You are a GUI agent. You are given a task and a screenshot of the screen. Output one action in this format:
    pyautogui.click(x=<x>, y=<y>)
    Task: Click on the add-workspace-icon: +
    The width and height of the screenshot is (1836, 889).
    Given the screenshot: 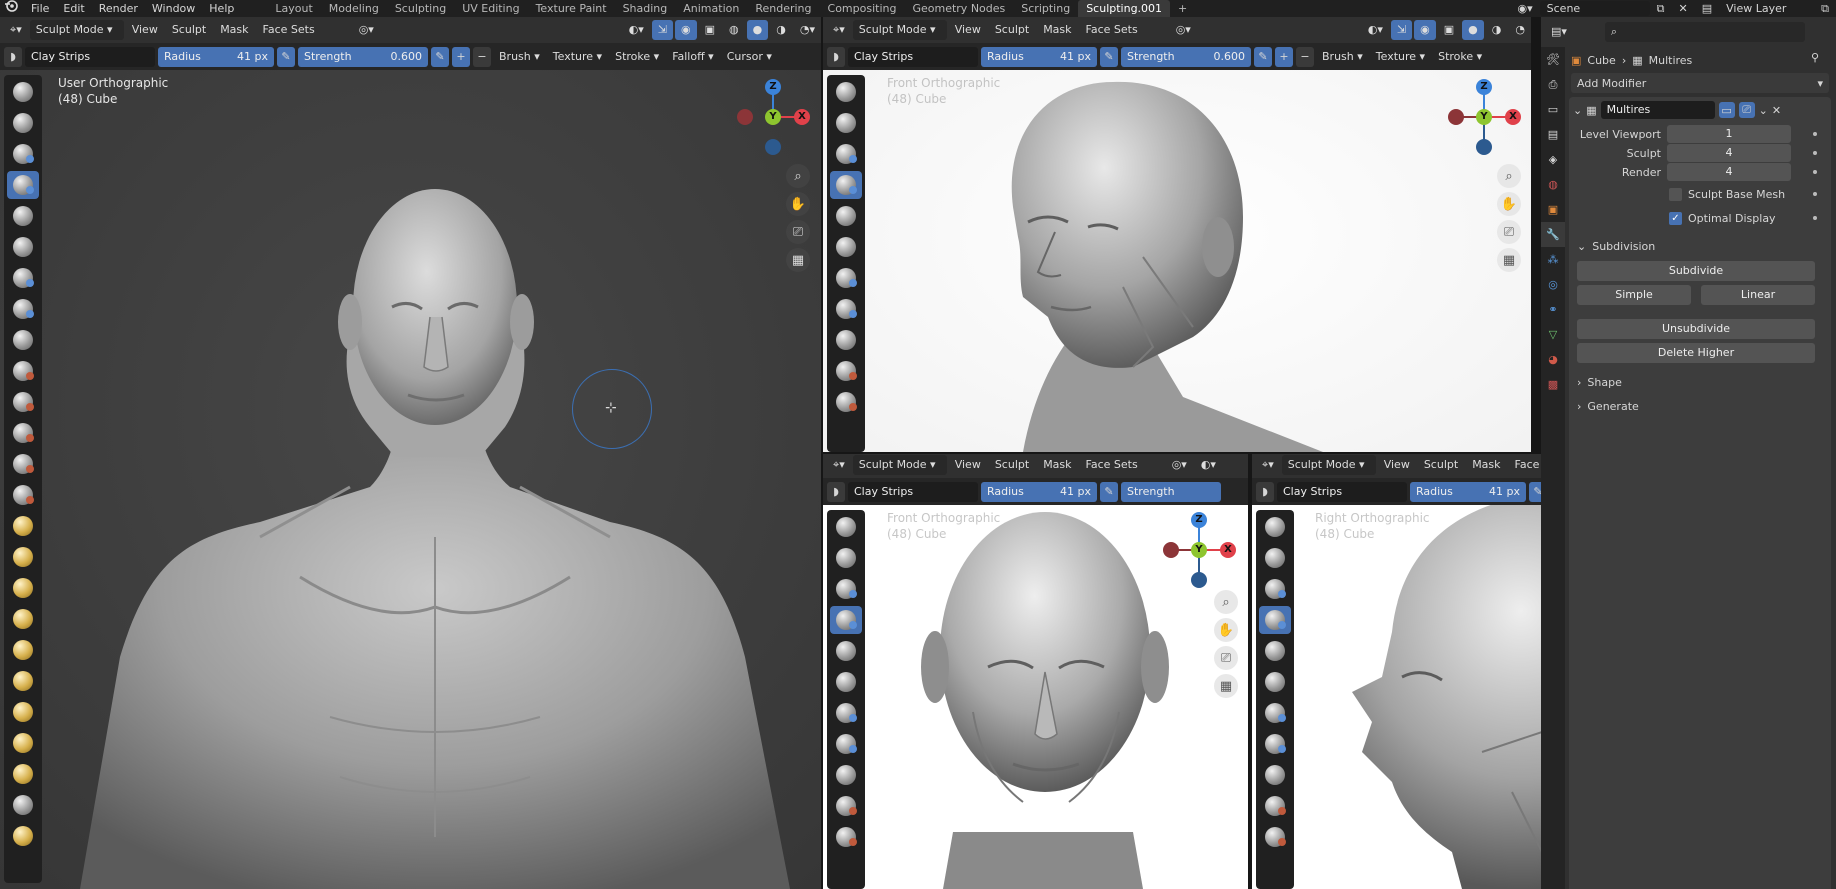 What is the action you would take?
    pyautogui.click(x=1182, y=8)
    